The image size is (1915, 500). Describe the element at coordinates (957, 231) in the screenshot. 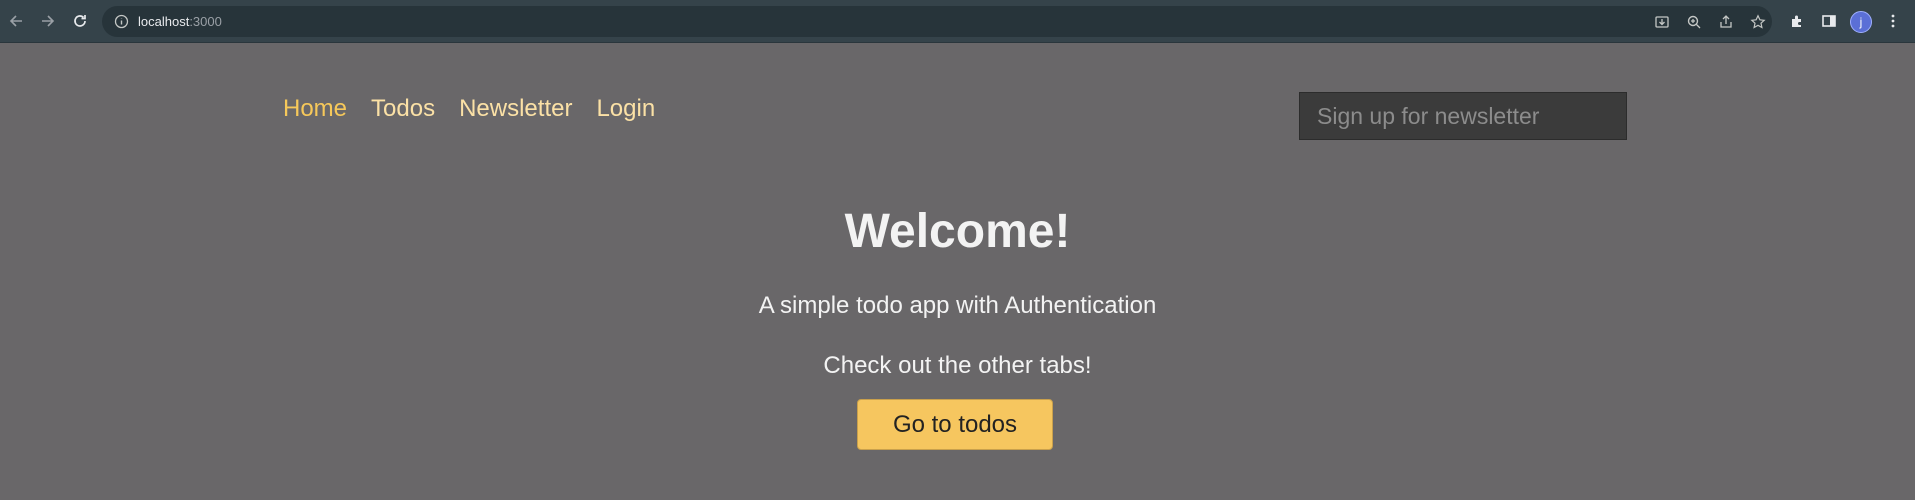

I see `page-title: Welcome!` at that location.